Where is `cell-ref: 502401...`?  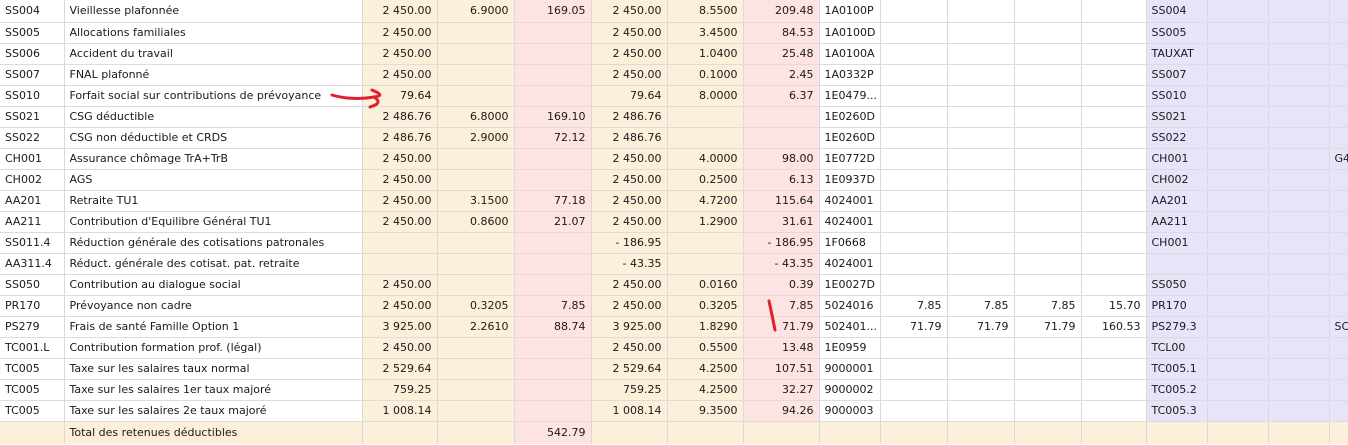 cell-ref: 502401... is located at coordinates (850, 327).